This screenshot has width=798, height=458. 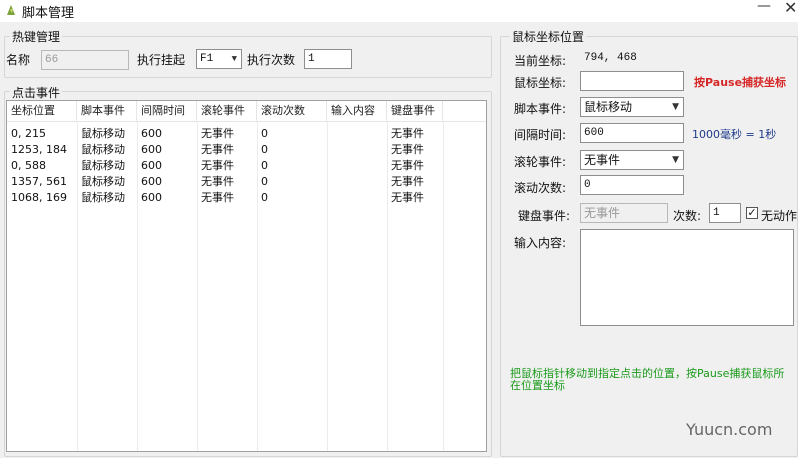 I want to click on hotkey-select-value: F1, so click(x=207, y=59).